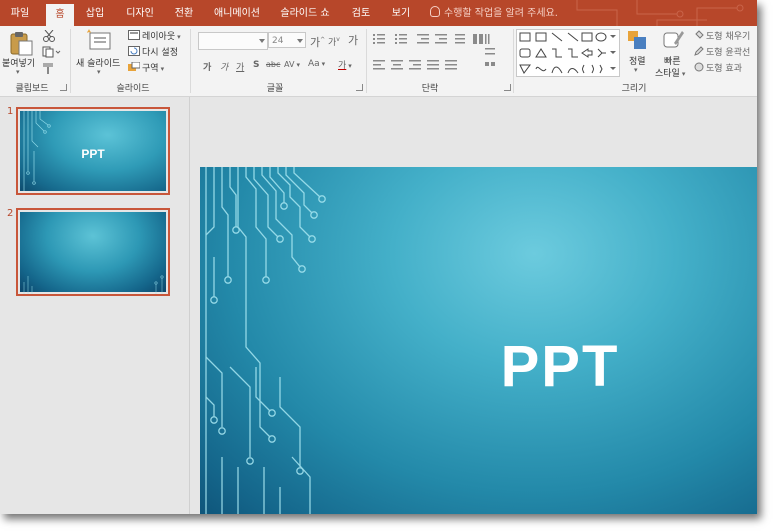  Describe the element at coordinates (379, 39) in the screenshot. I see `bullets-icon` at that location.